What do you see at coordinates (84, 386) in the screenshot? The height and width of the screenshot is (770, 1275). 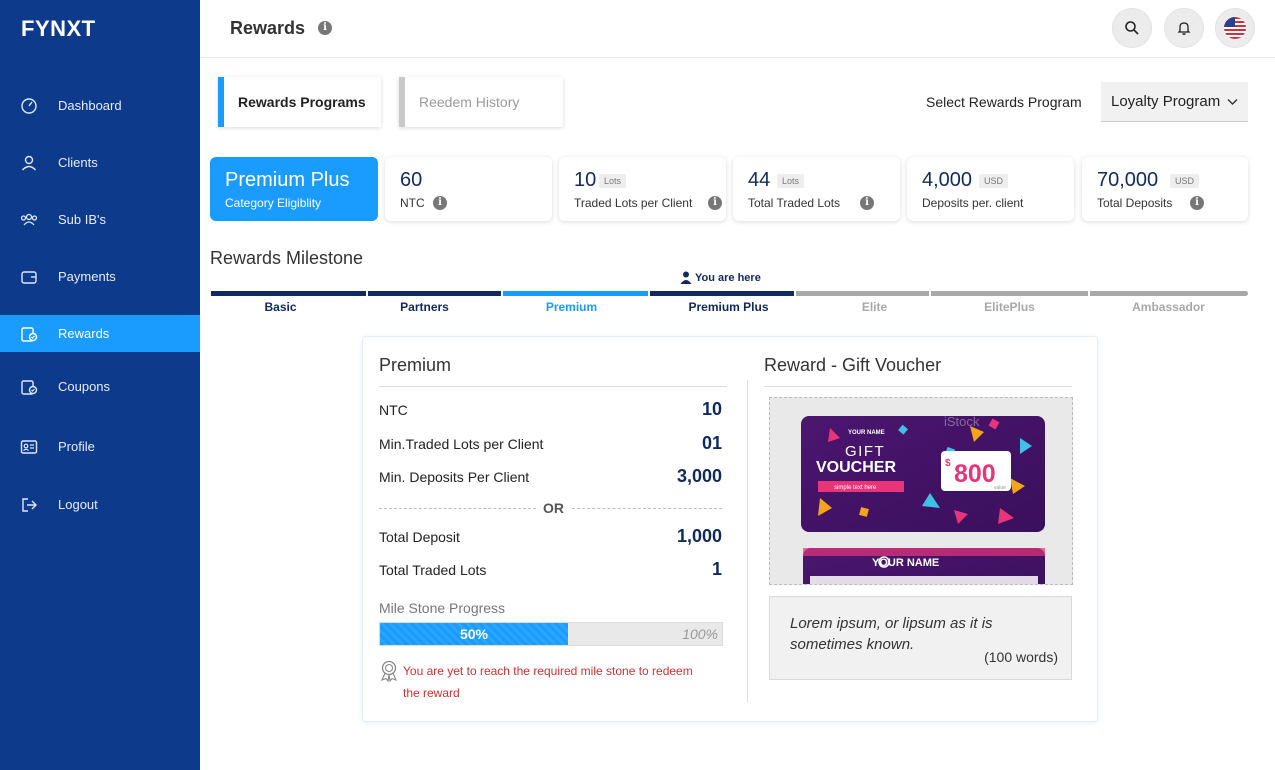 I see `sidebar-item-label: Coupons` at bounding box center [84, 386].